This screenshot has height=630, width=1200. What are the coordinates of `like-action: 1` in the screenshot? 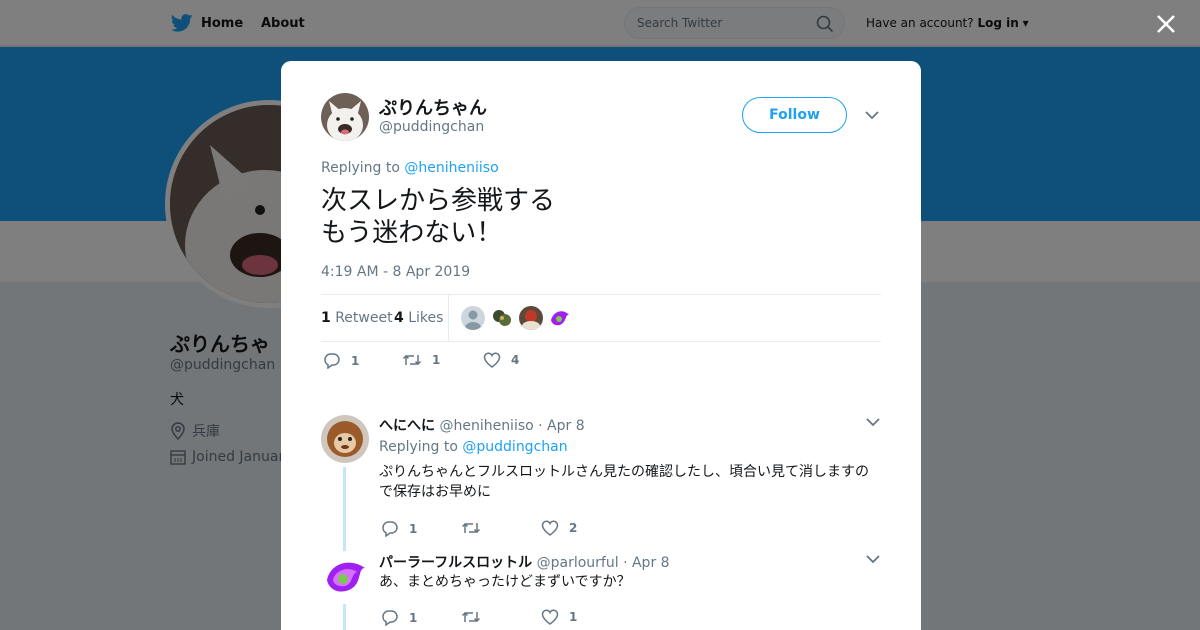 It's located at (559, 617).